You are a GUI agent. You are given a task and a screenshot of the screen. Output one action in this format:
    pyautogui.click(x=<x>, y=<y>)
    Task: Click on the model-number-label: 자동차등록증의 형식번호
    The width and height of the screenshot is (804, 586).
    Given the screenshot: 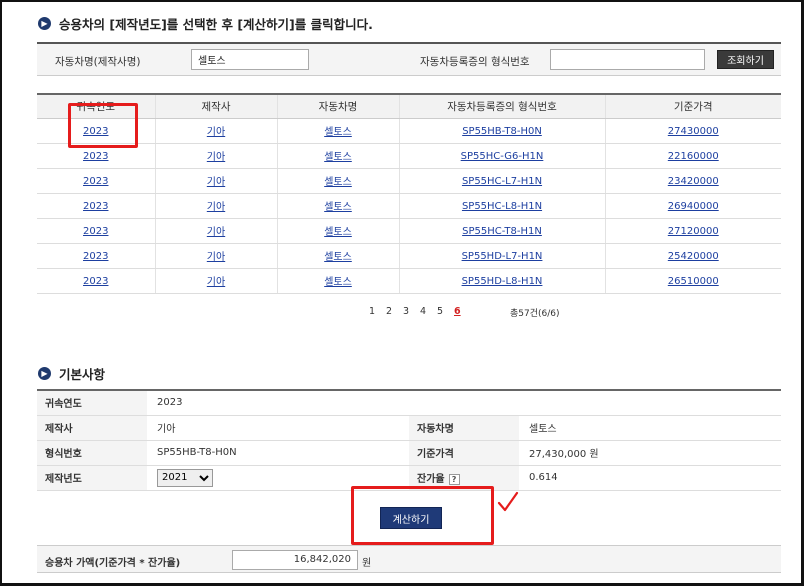 What is the action you would take?
    pyautogui.click(x=475, y=62)
    